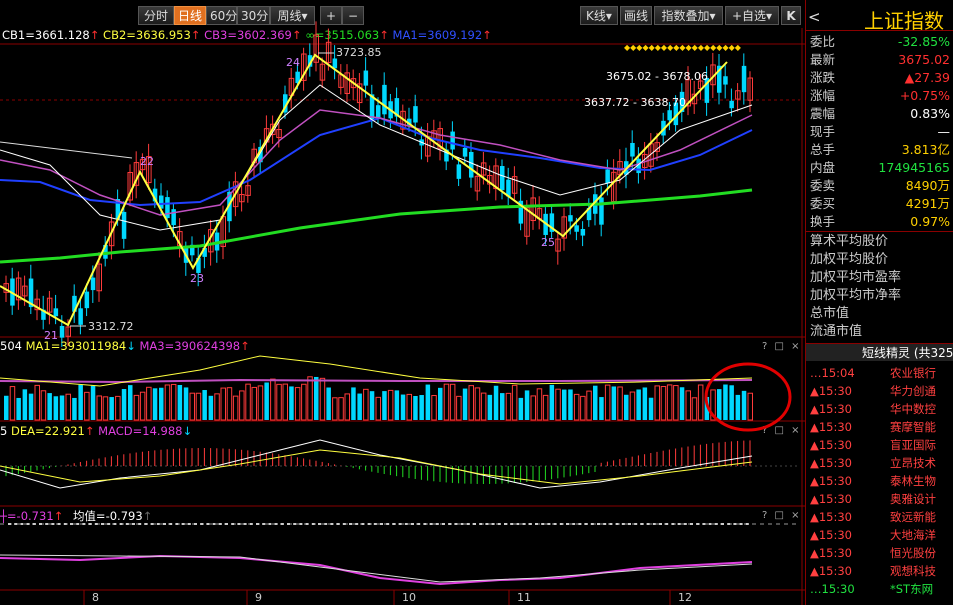 The height and width of the screenshot is (605, 953). What do you see at coordinates (683, 47) in the screenshot?
I see `signal-diamonds: ◆◆◆◆◆◆◆◆◆◆◆◆◆◆◆◆◆◆◆` at bounding box center [683, 47].